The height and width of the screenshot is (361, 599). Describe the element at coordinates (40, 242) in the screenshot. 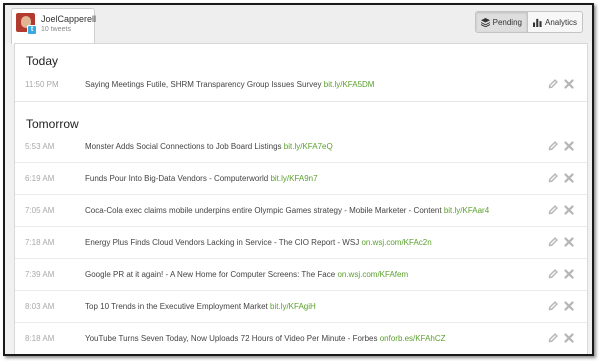

I see `tweet-time: 7:18 AM` at that location.